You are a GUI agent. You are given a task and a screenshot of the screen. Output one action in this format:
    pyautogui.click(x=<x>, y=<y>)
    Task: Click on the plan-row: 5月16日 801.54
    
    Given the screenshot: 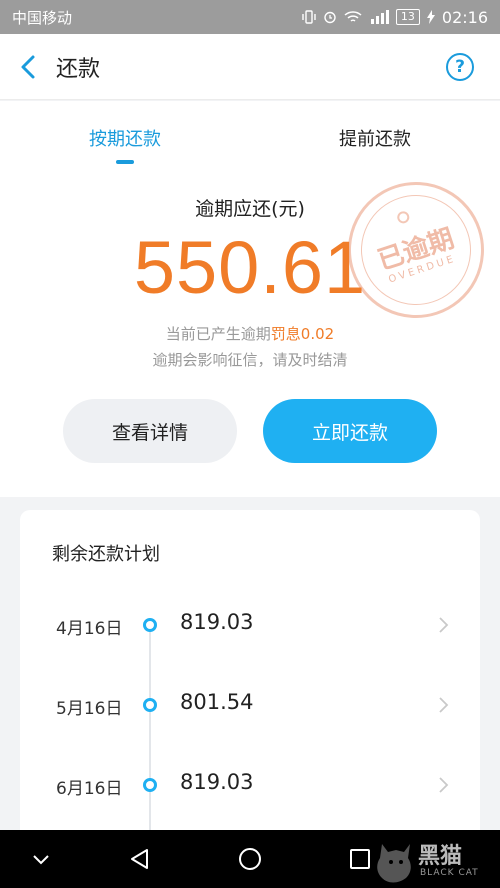 What is the action you would take?
    pyautogui.click(x=250, y=706)
    